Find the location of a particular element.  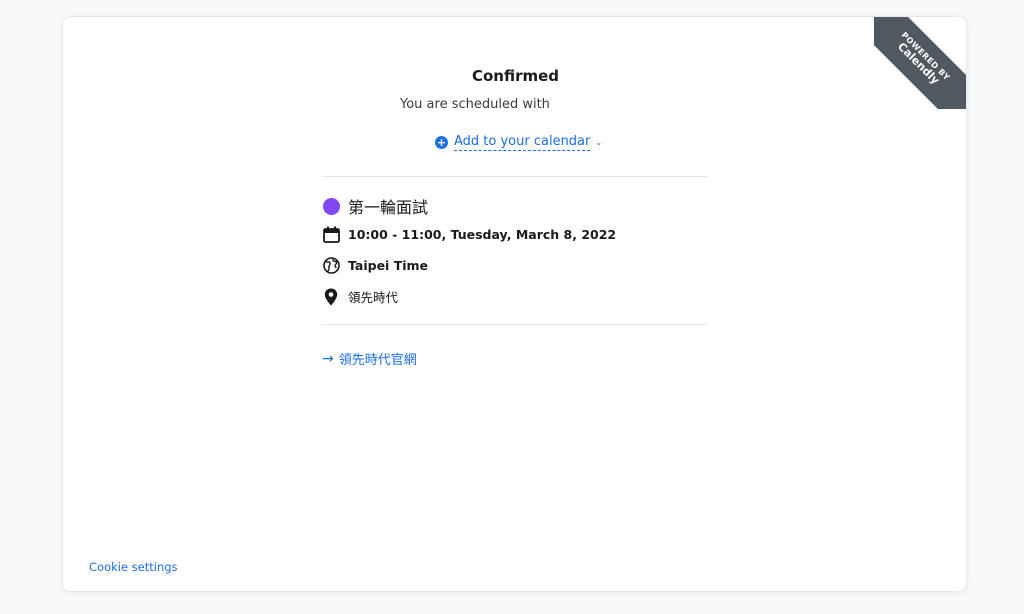

event-row: 第一輪面試 is located at coordinates (375, 206).